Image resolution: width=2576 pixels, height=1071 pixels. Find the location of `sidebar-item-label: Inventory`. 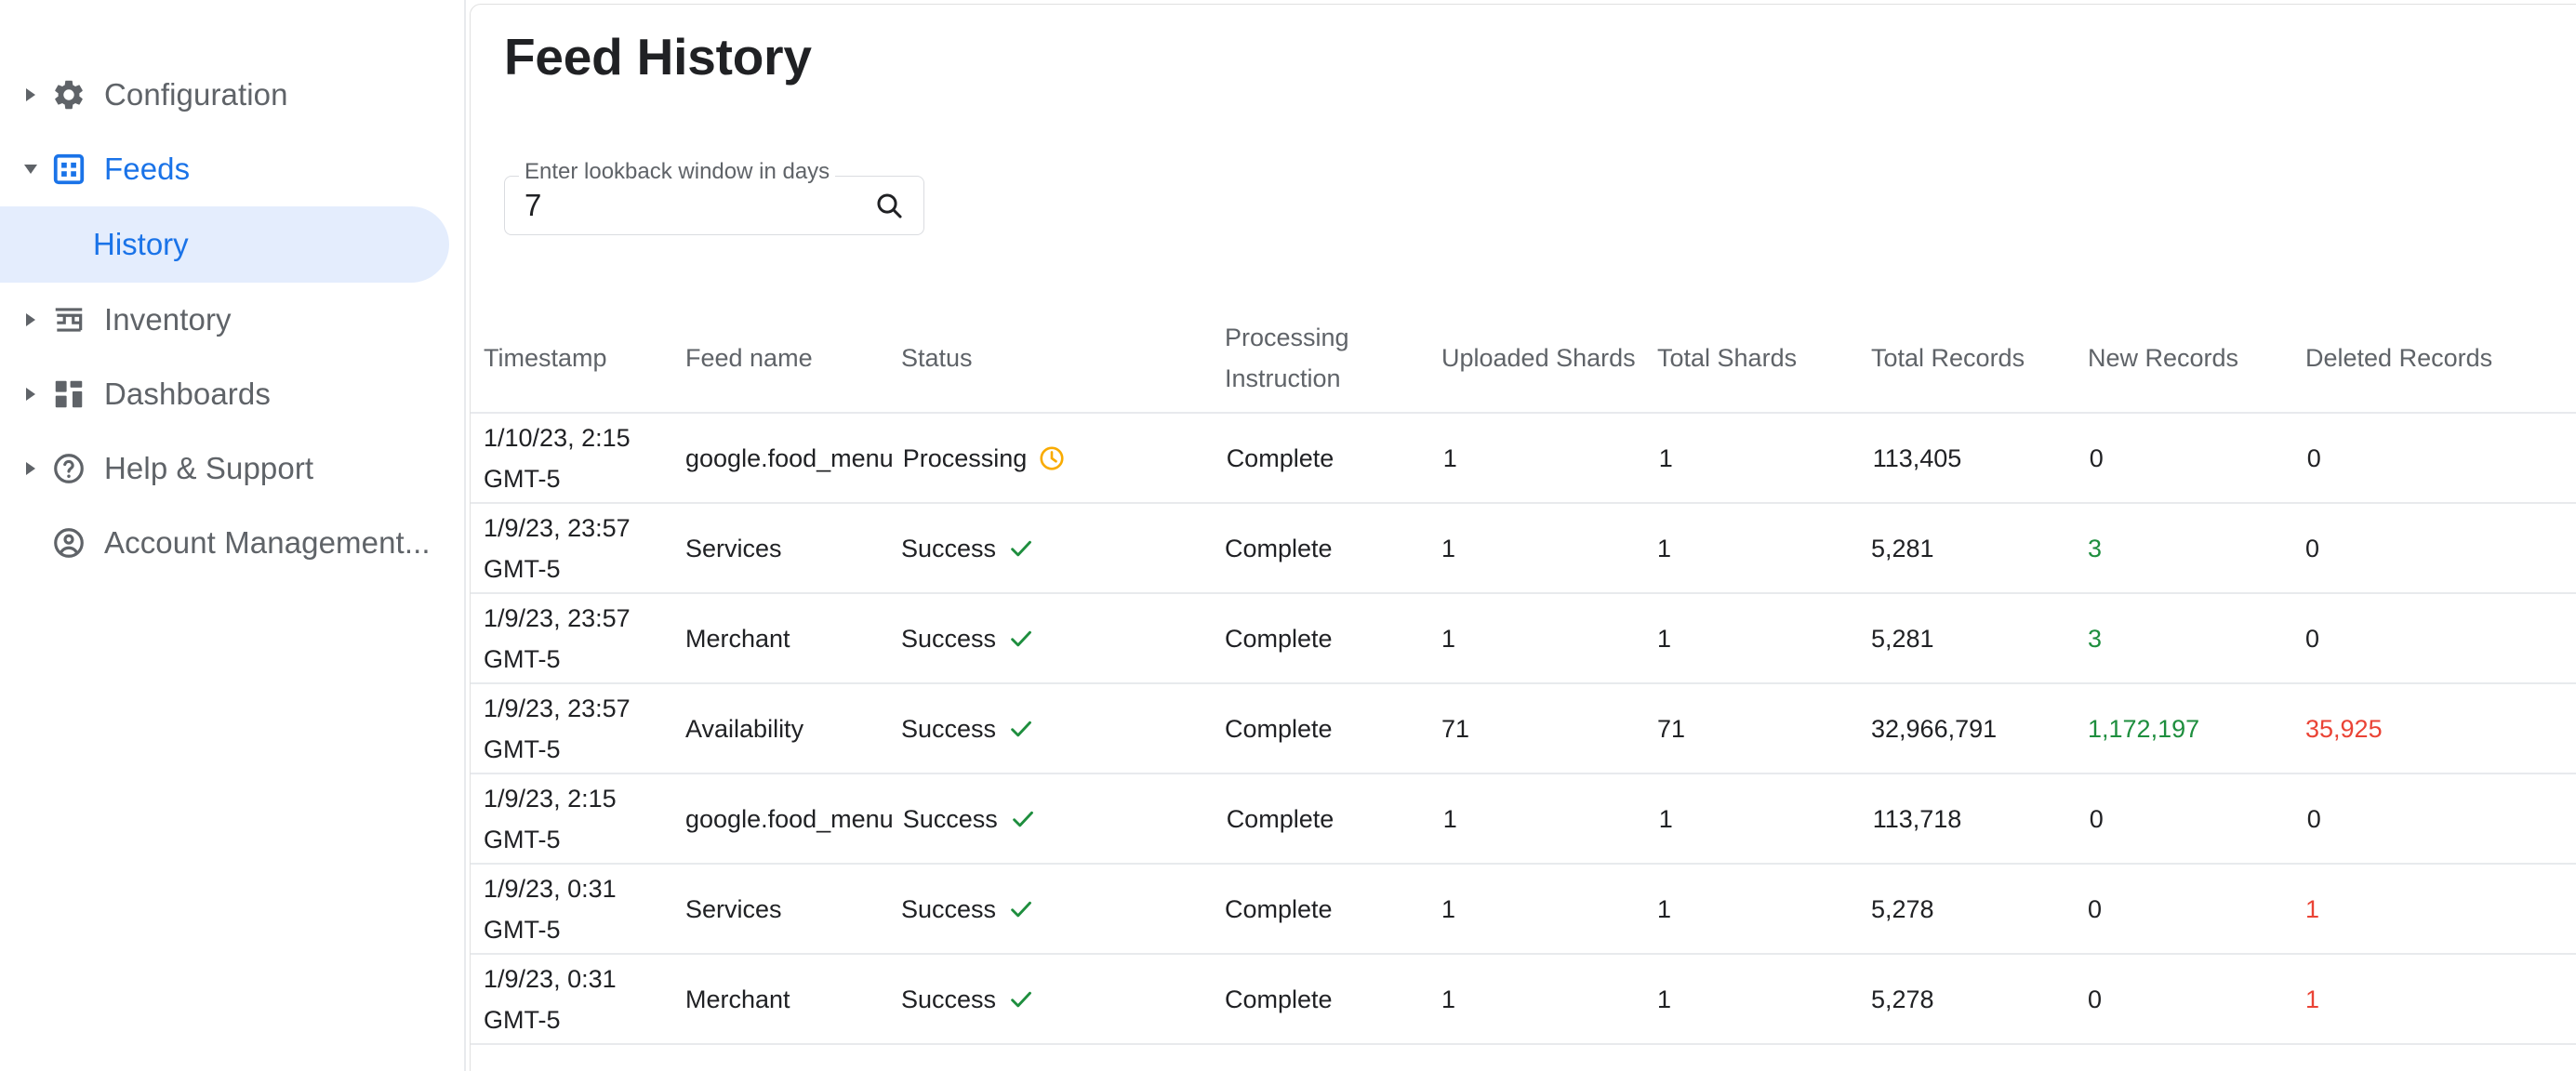

sidebar-item-label: Inventory is located at coordinates (168, 319).